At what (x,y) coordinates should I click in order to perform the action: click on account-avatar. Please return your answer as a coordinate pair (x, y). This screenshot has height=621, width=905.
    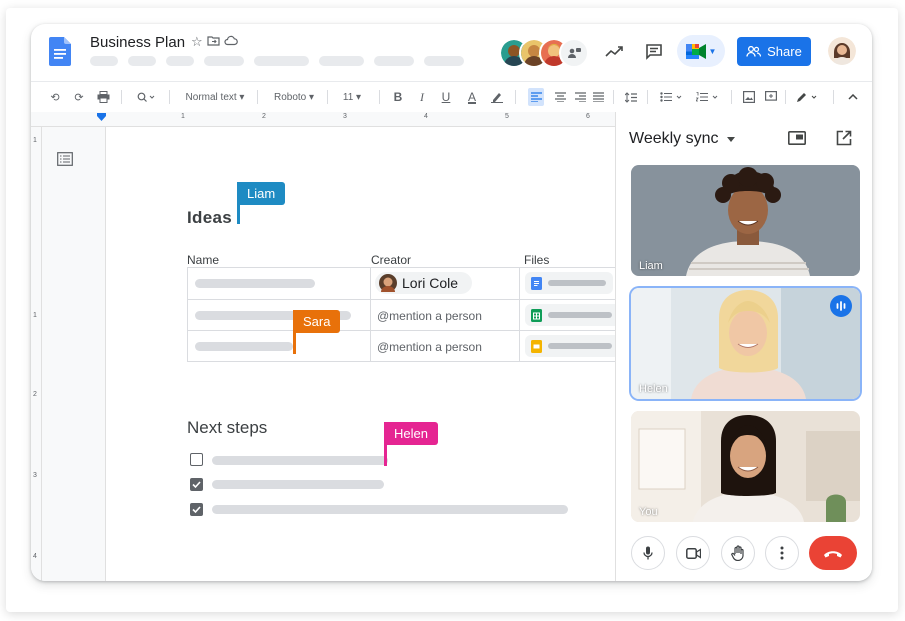
    Looking at the image, I should click on (842, 51).